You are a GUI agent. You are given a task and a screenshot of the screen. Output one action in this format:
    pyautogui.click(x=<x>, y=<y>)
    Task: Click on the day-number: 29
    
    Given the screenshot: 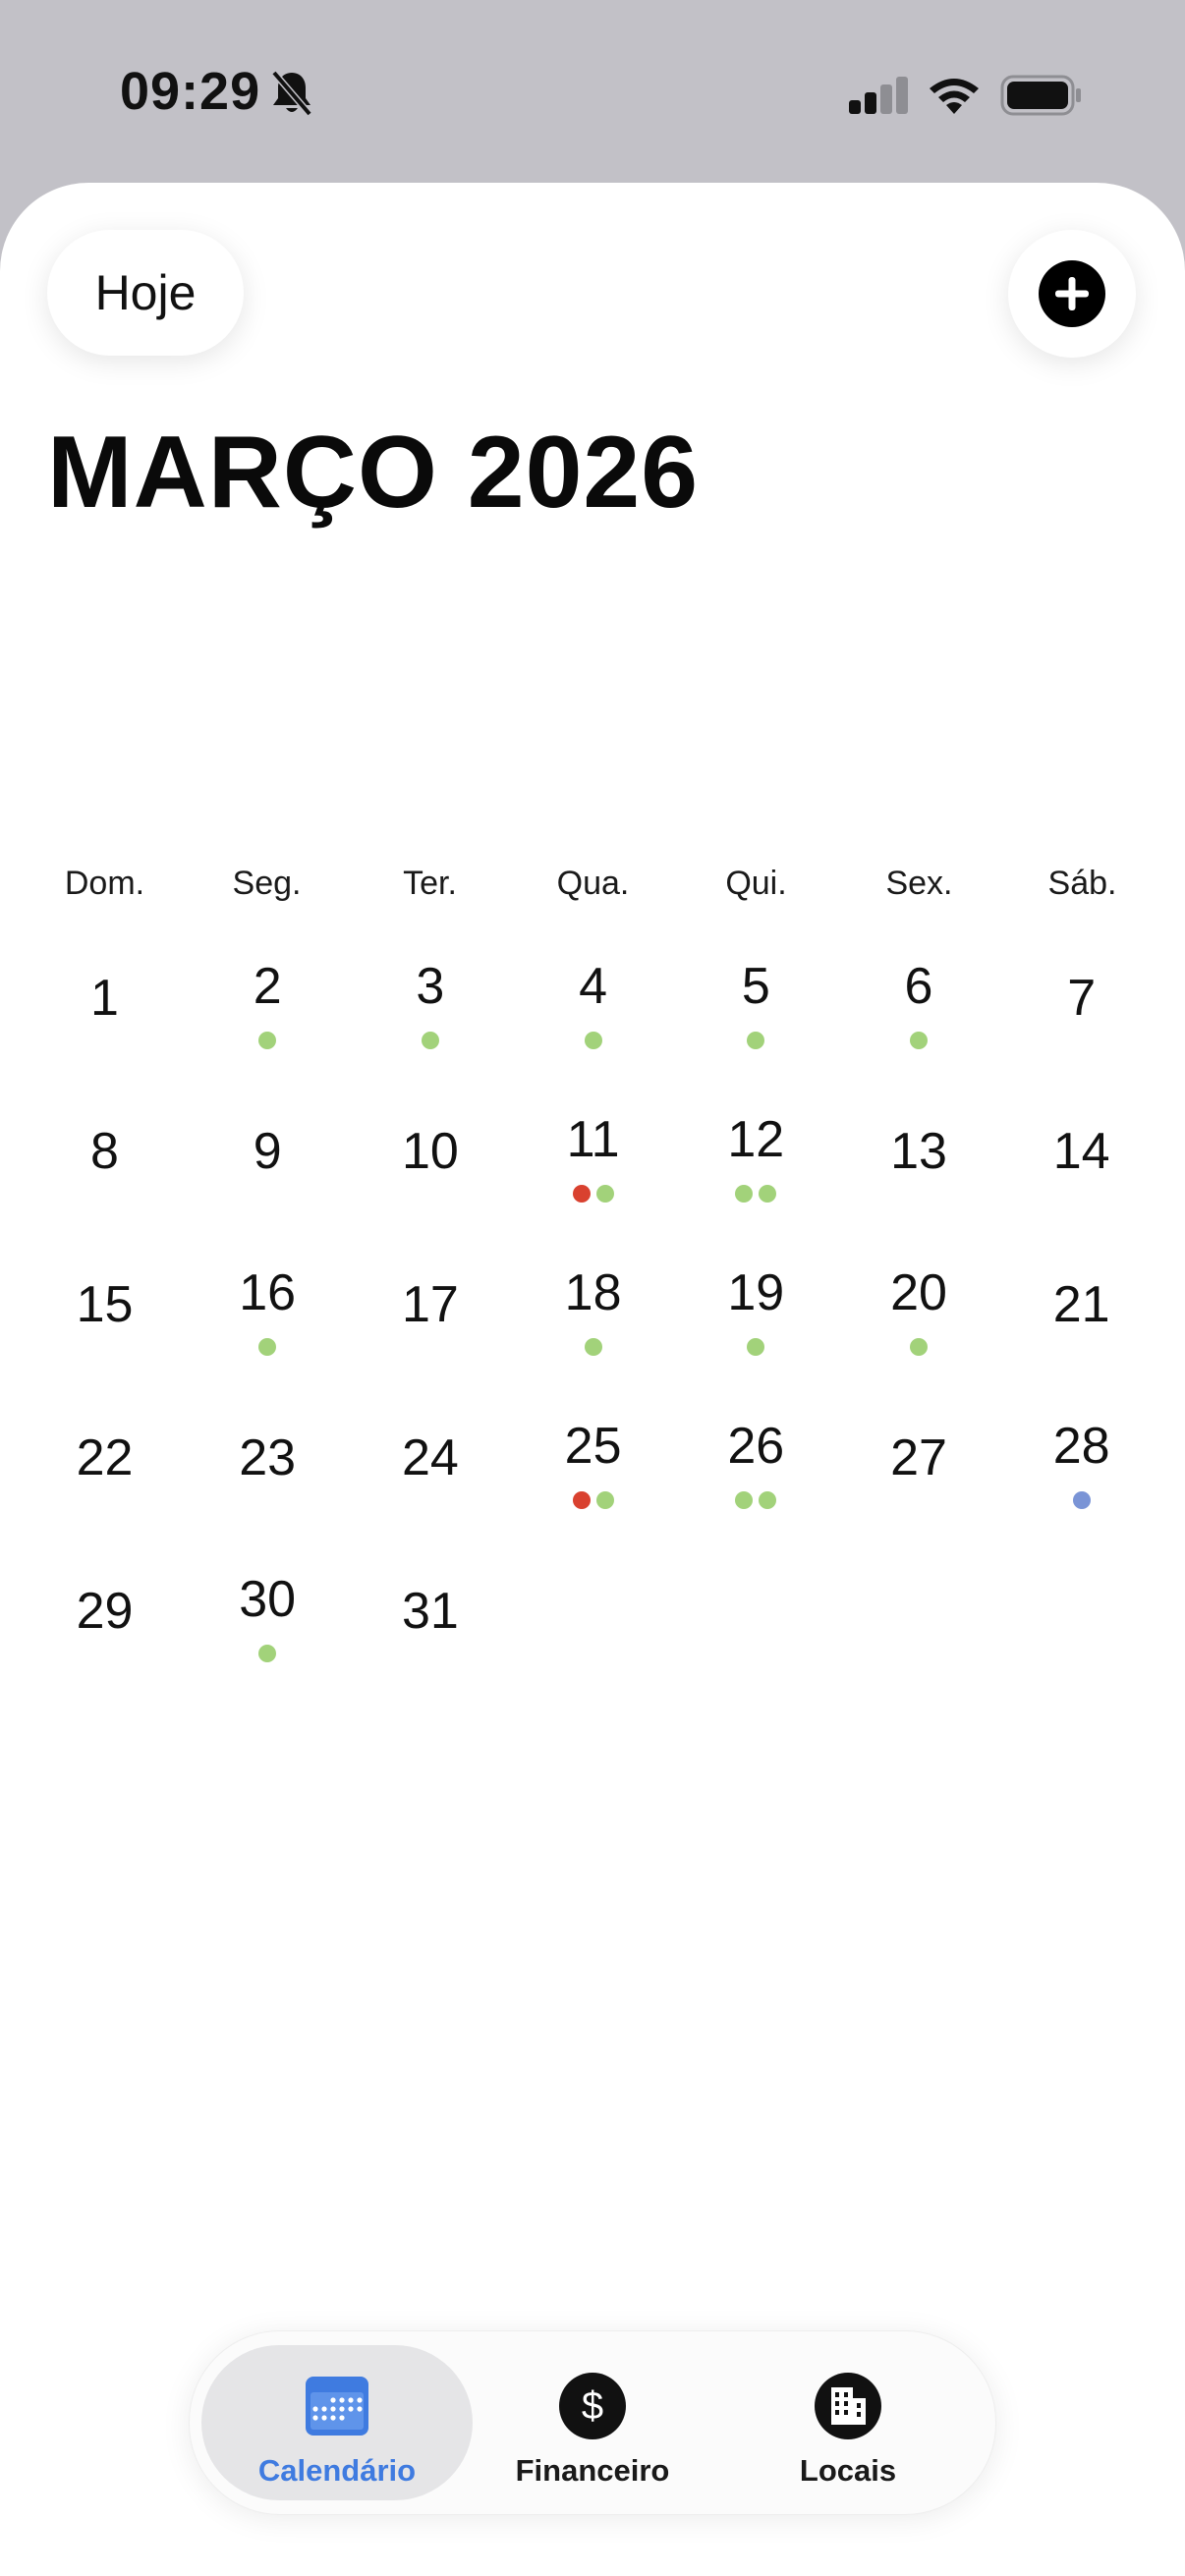 What is the action you would take?
    pyautogui.click(x=105, y=1611)
    